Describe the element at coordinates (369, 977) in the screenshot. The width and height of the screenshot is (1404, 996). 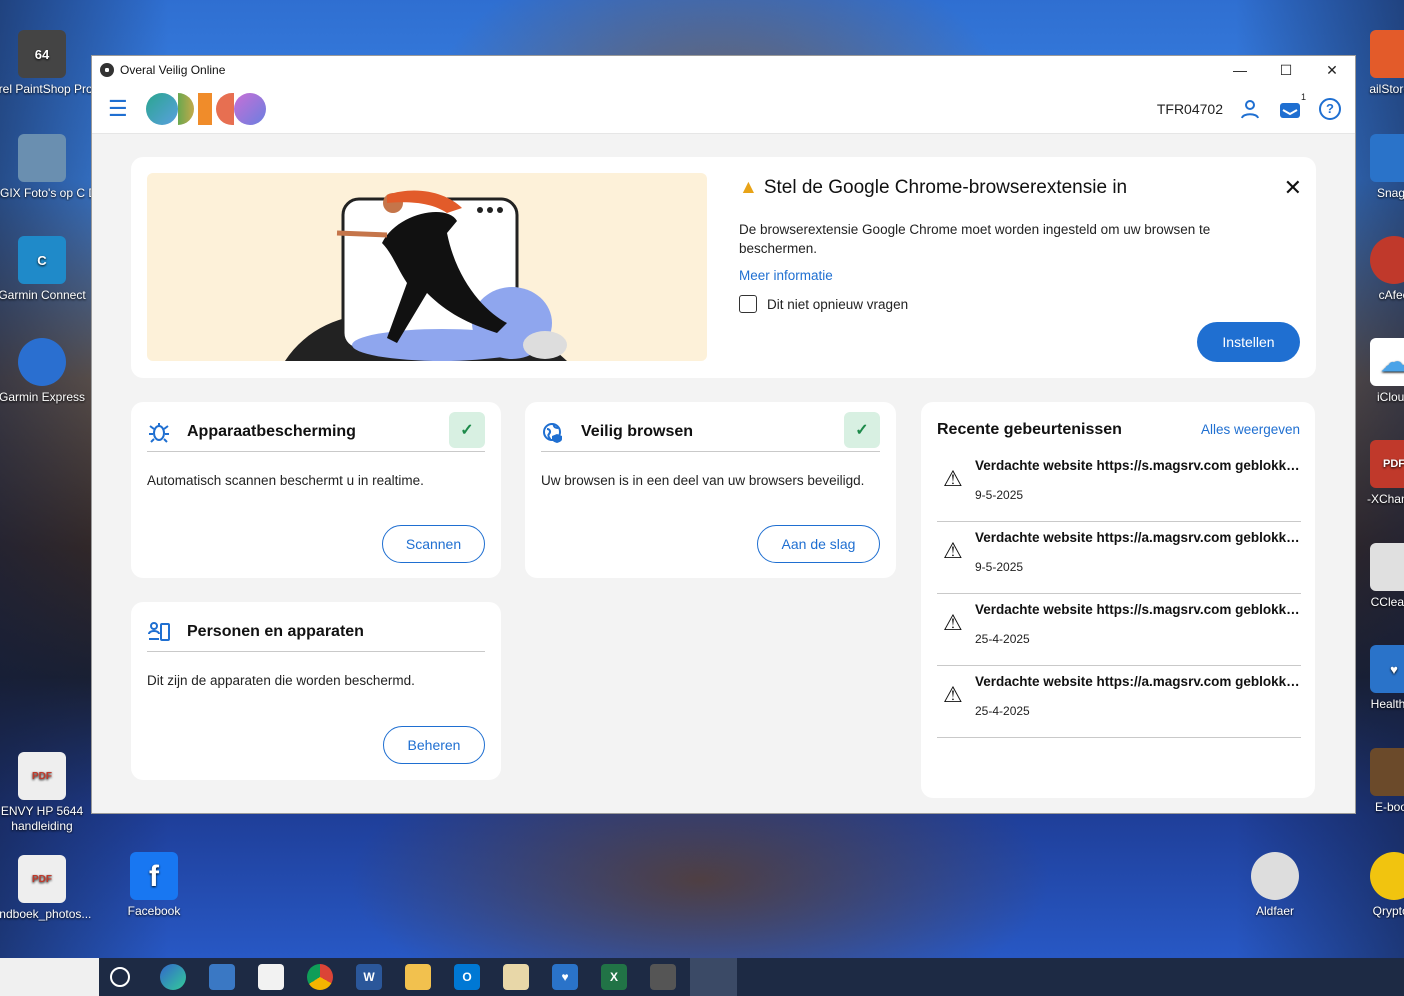
I see `word-icon: W` at that location.